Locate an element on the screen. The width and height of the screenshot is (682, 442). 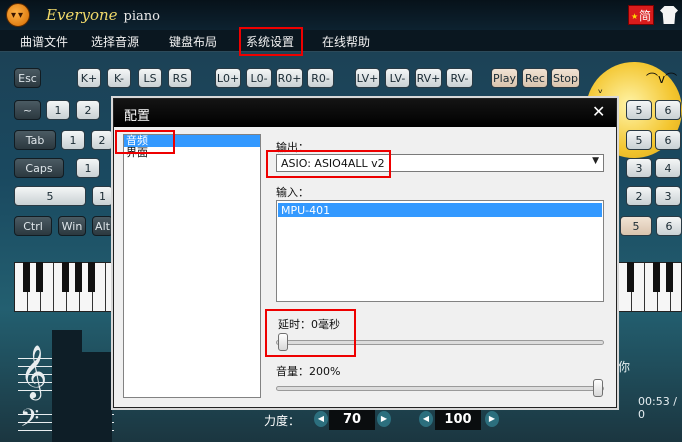
skin-shirt-icon is located at coordinates (669, 15).